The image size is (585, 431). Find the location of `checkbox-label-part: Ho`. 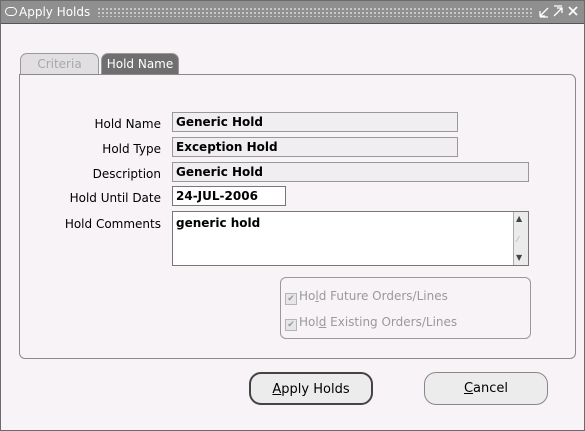

checkbox-label-part: Ho is located at coordinates (307, 296).